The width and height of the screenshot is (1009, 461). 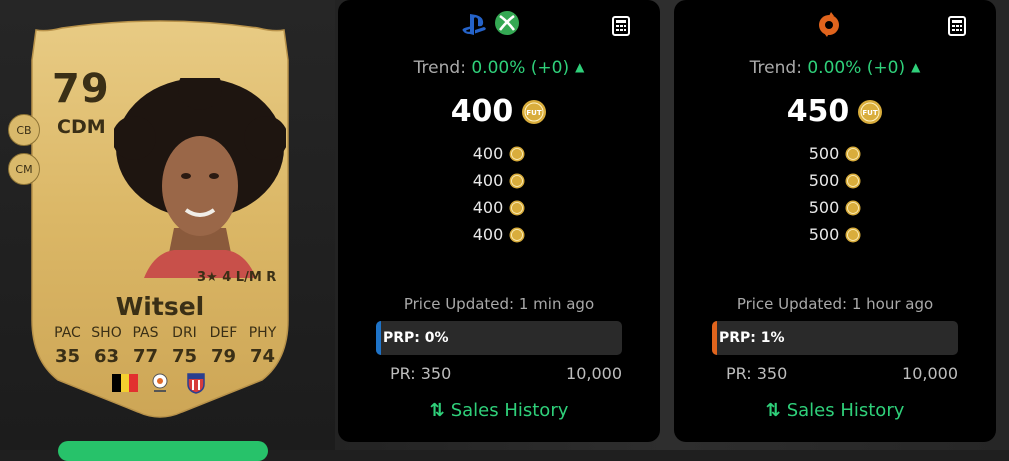 I want to click on prp-label: PRP: 1%, so click(x=752, y=338).